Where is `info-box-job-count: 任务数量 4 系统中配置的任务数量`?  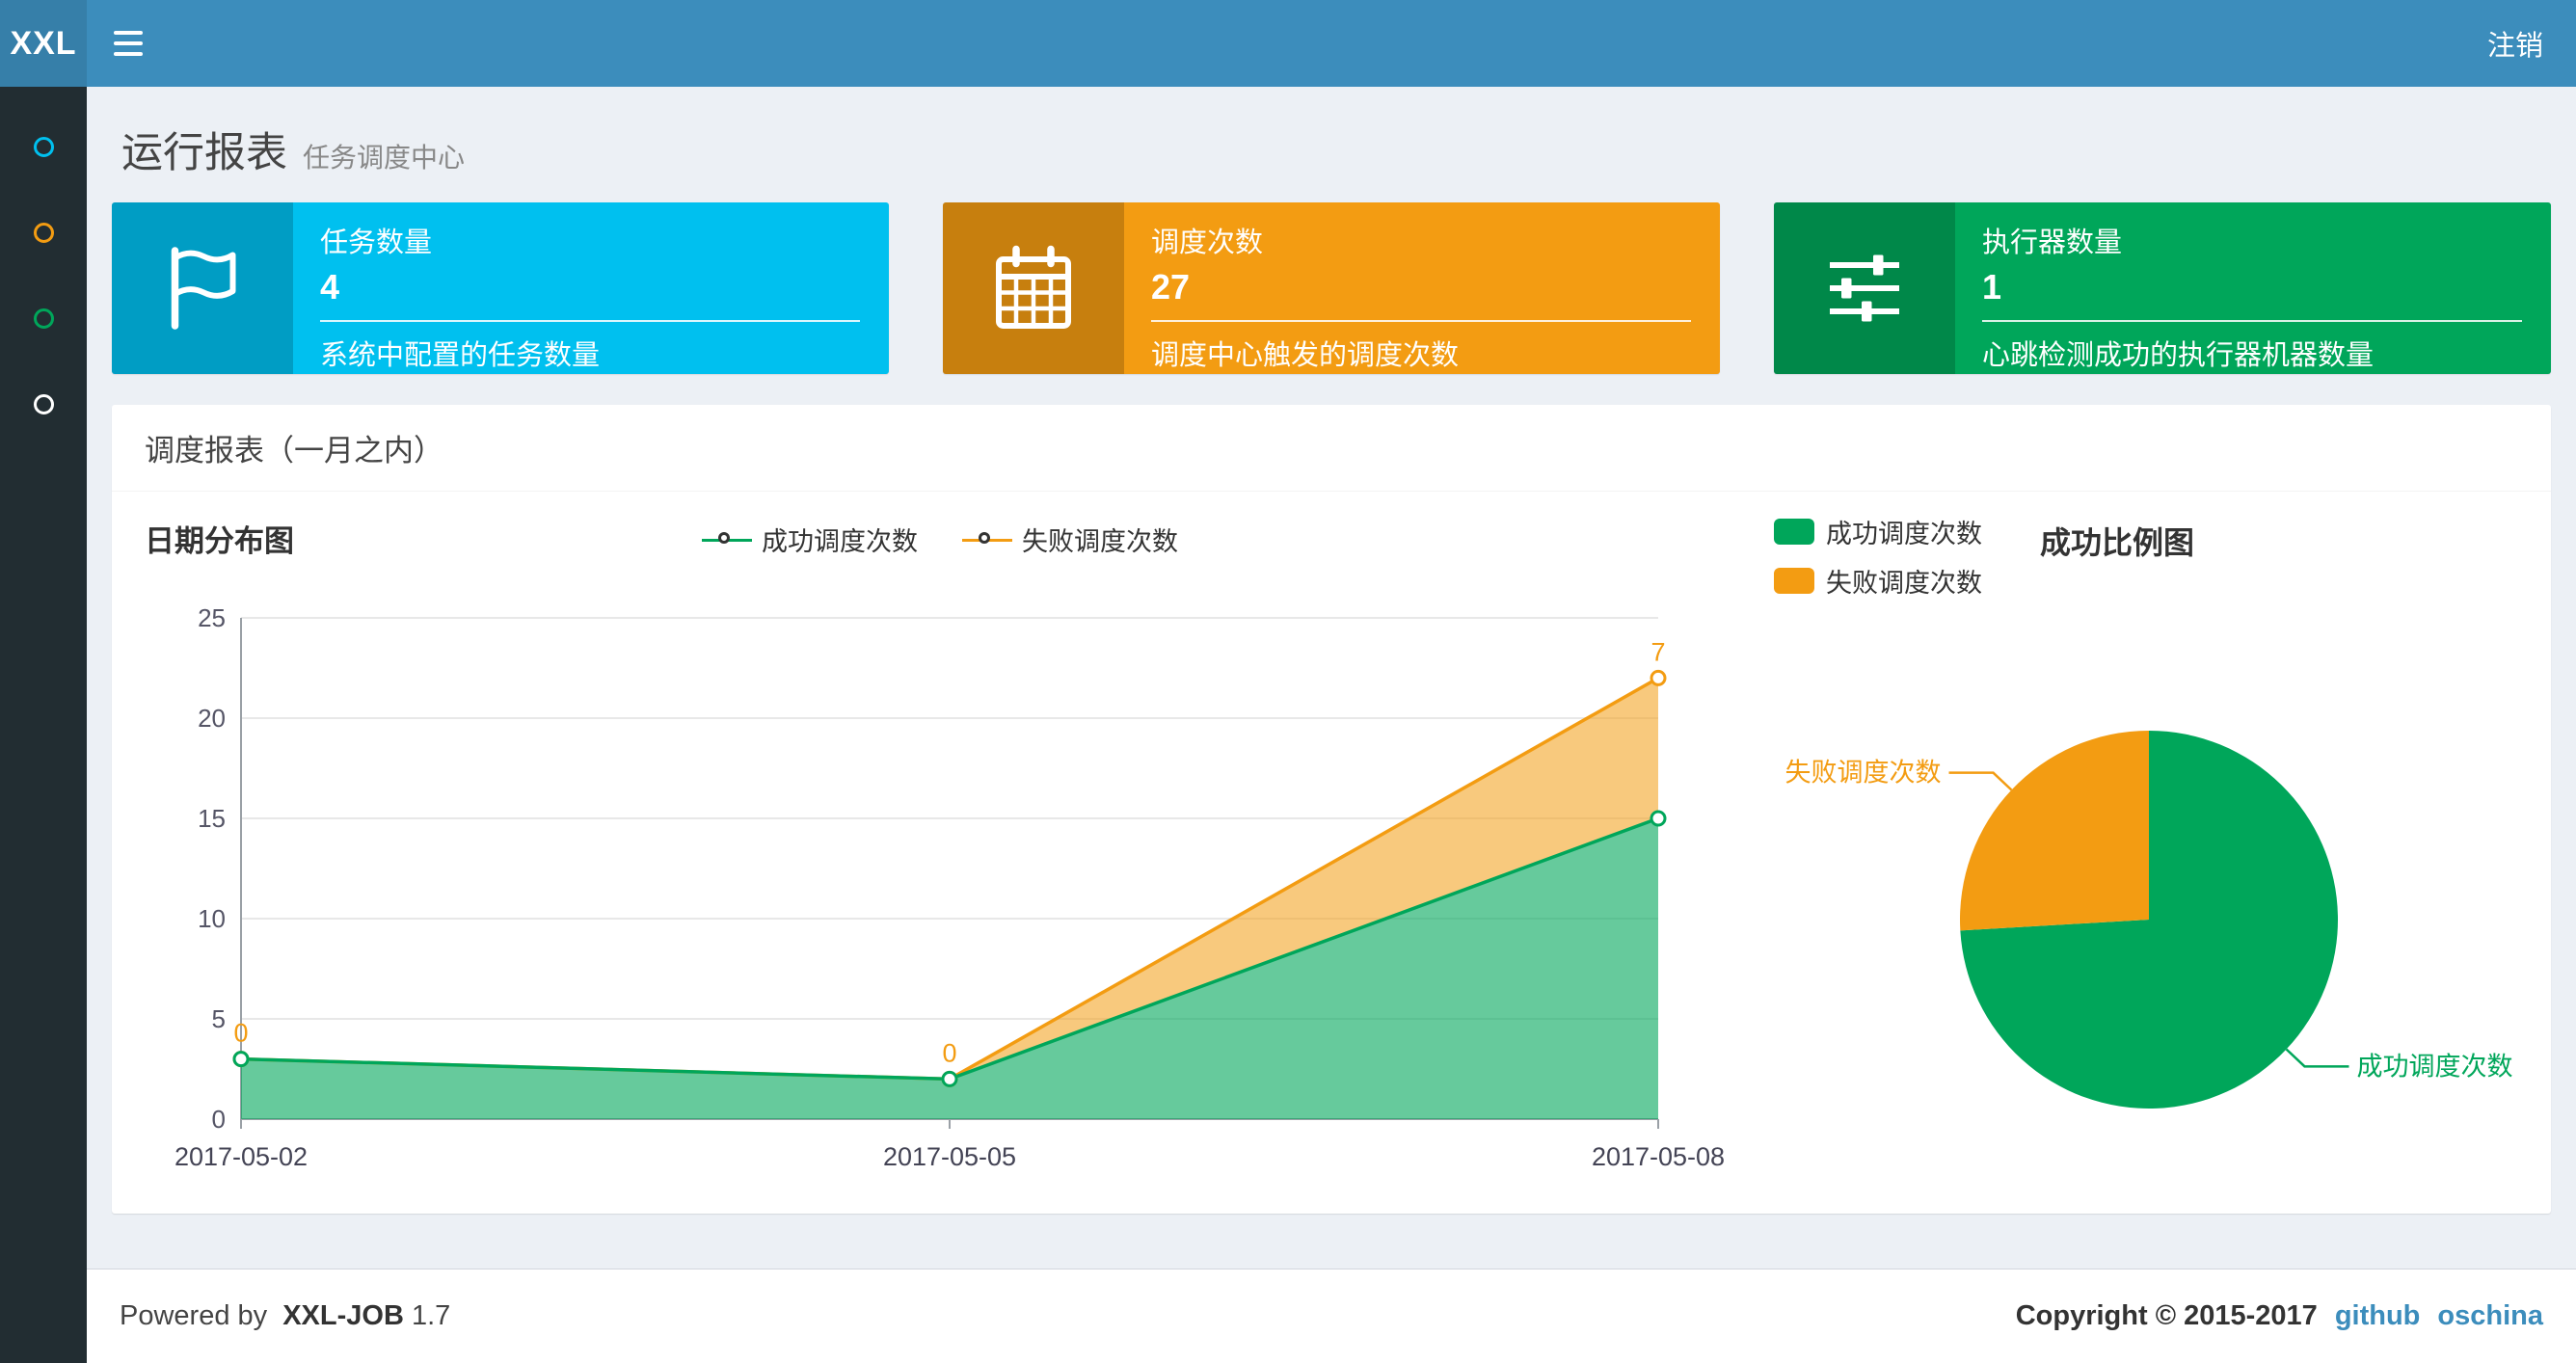
info-box-job-count: 任务数量 4 系统中配置的任务数量 is located at coordinates (501, 288).